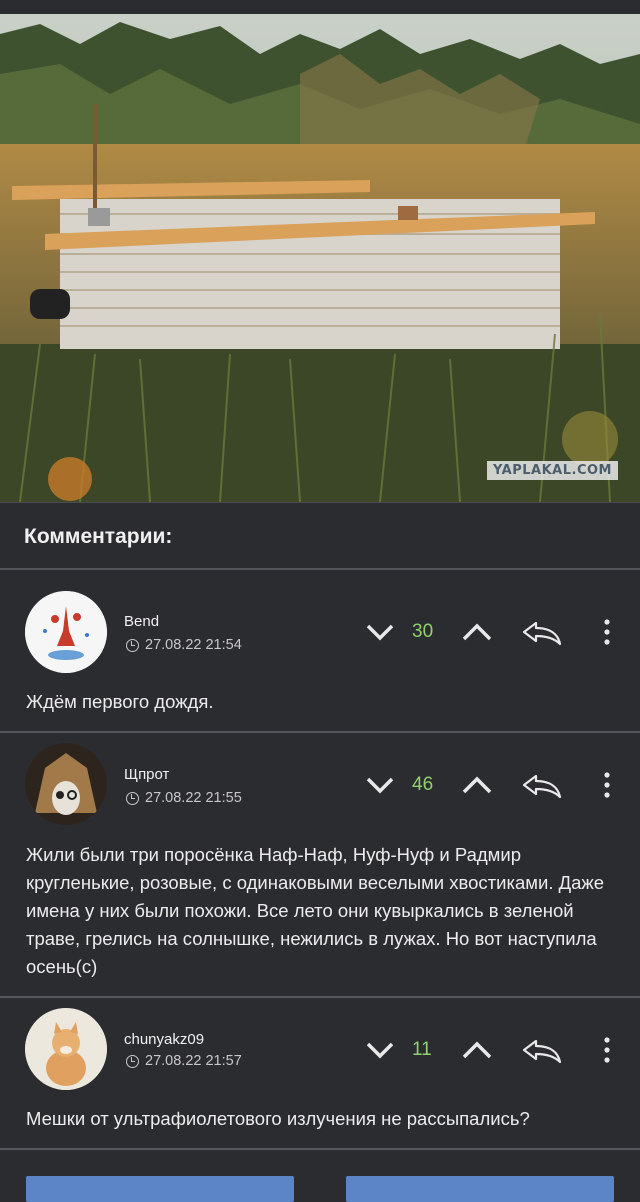 The image size is (640, 1202). I want to click on author-name: Щпрот, so click(146, 774).